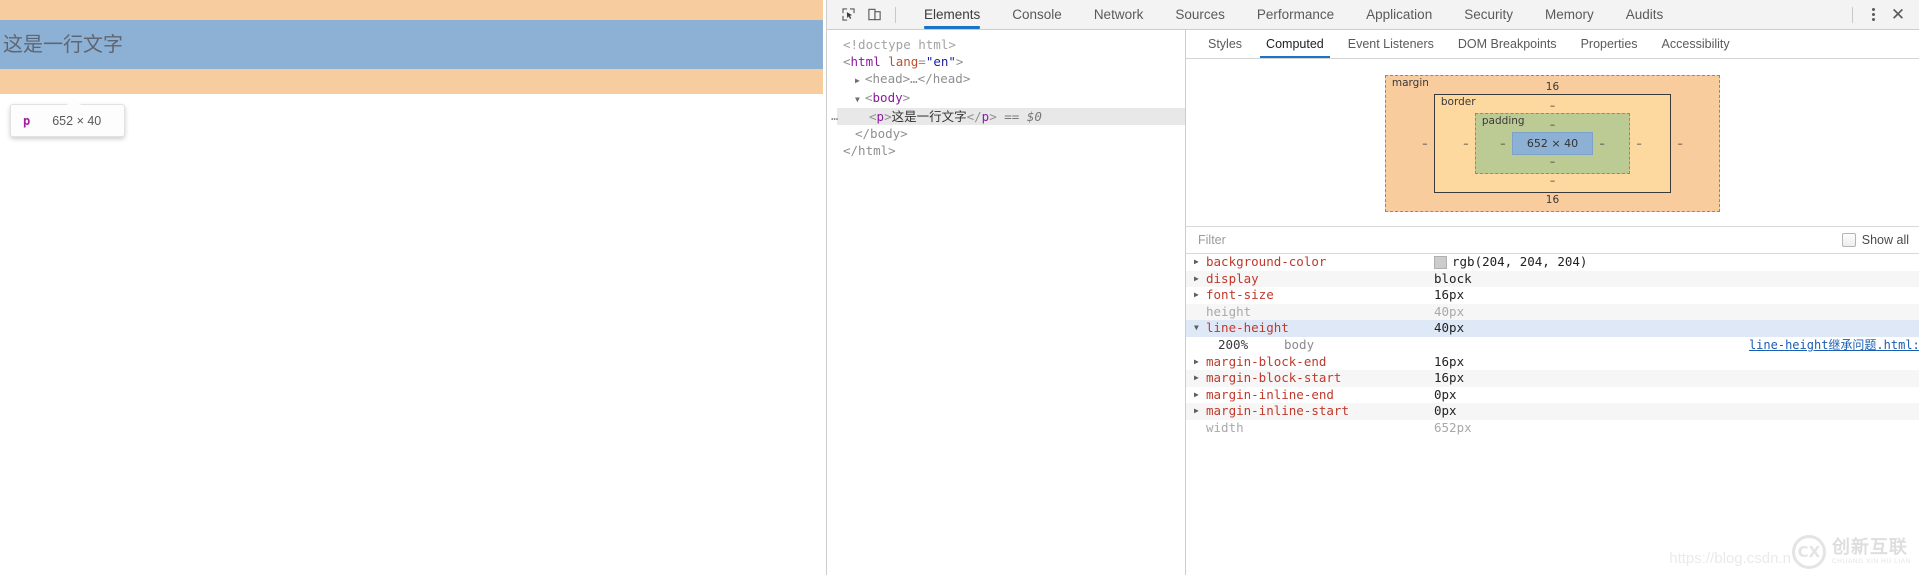  I want to click on show-all-toggle: Show all, so click(1875, 240).